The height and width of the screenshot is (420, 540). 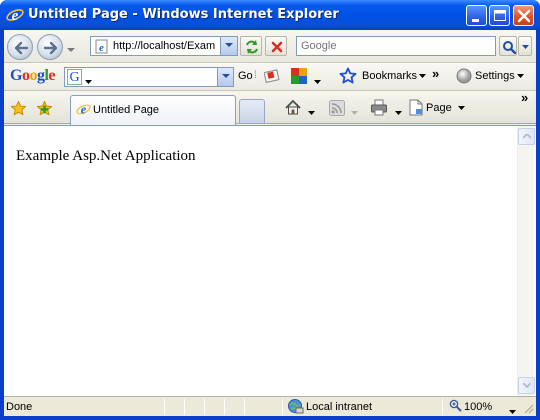 I want to click on google-logo: Google, so click(x=32, y=76).